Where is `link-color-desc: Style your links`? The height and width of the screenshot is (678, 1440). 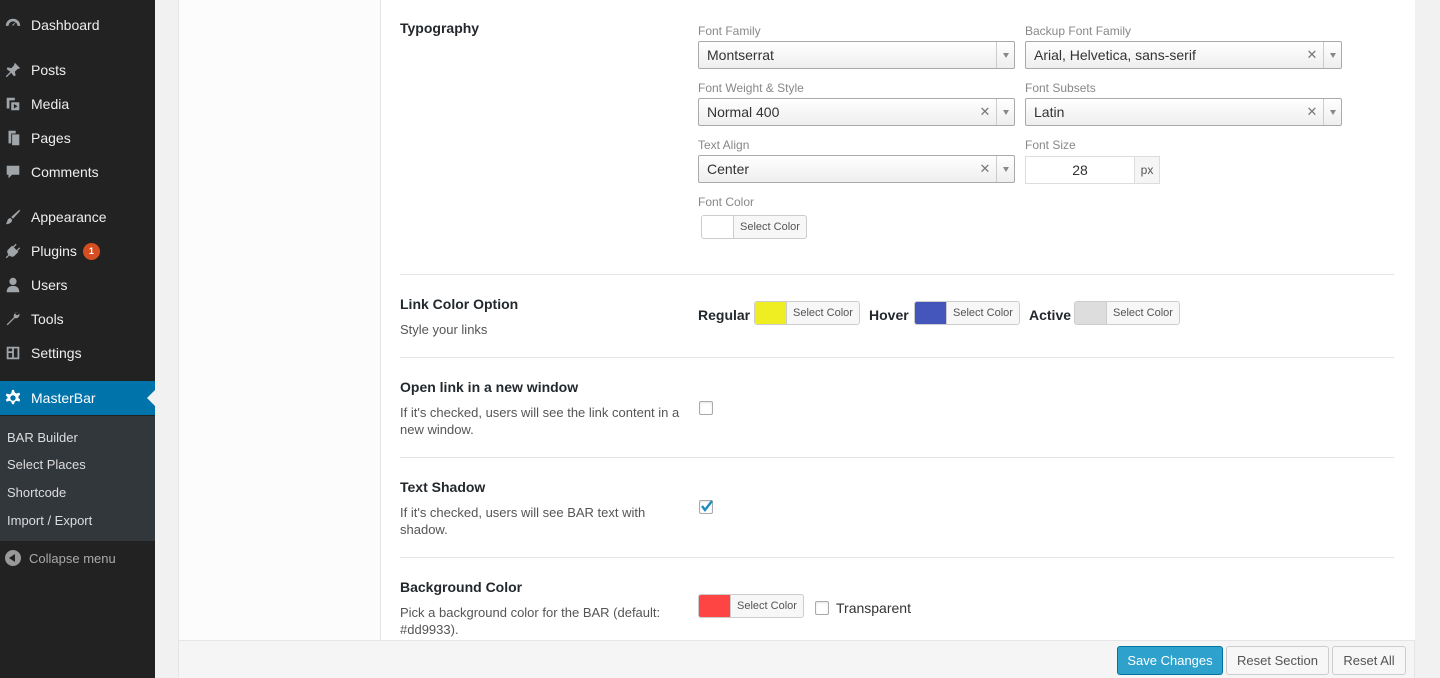 link-color-desc: Style your links is located at coordinates (444, 329).